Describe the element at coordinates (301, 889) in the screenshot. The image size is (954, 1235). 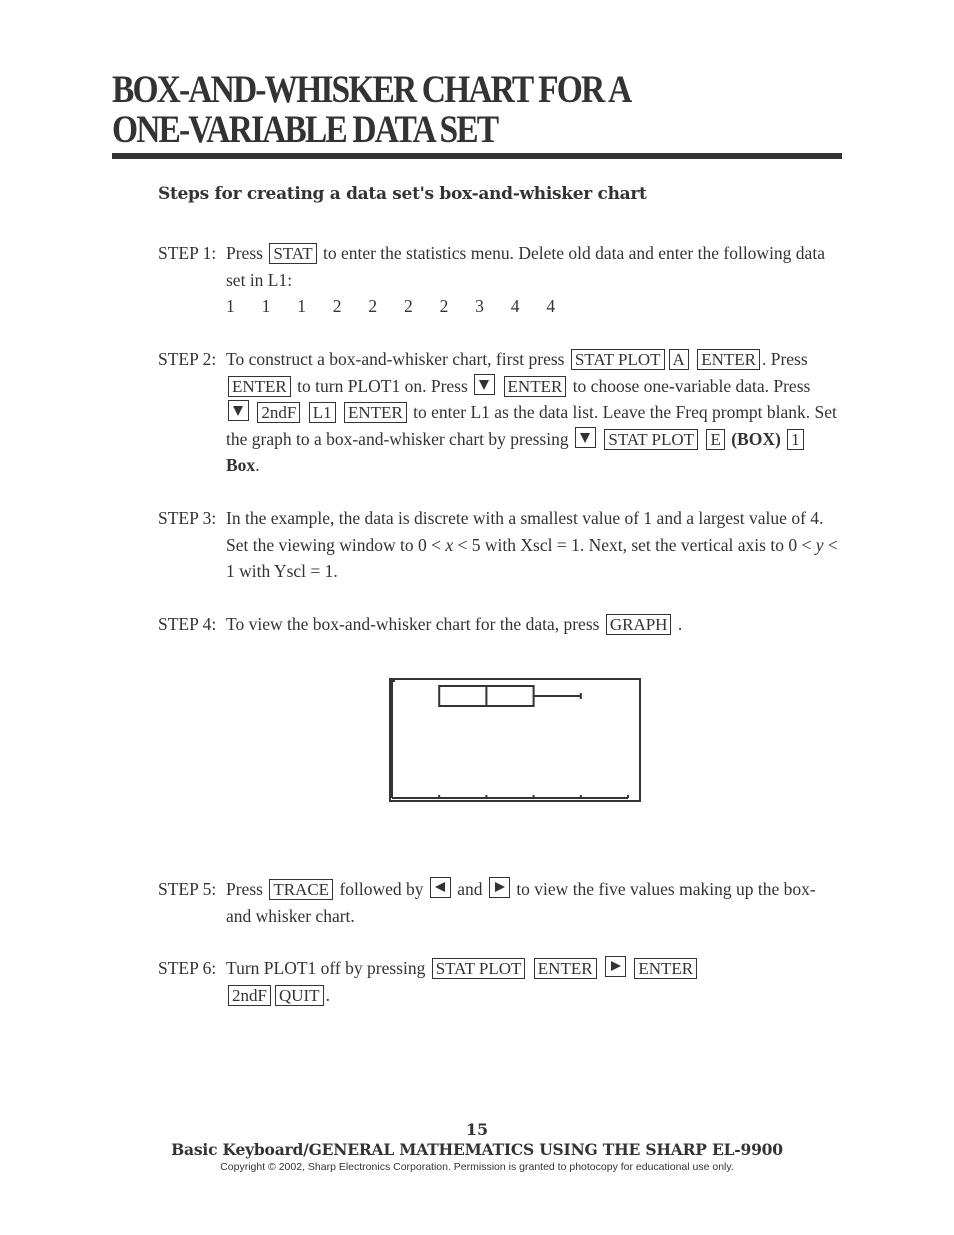
I see `key-trace: TRACE` at that location.